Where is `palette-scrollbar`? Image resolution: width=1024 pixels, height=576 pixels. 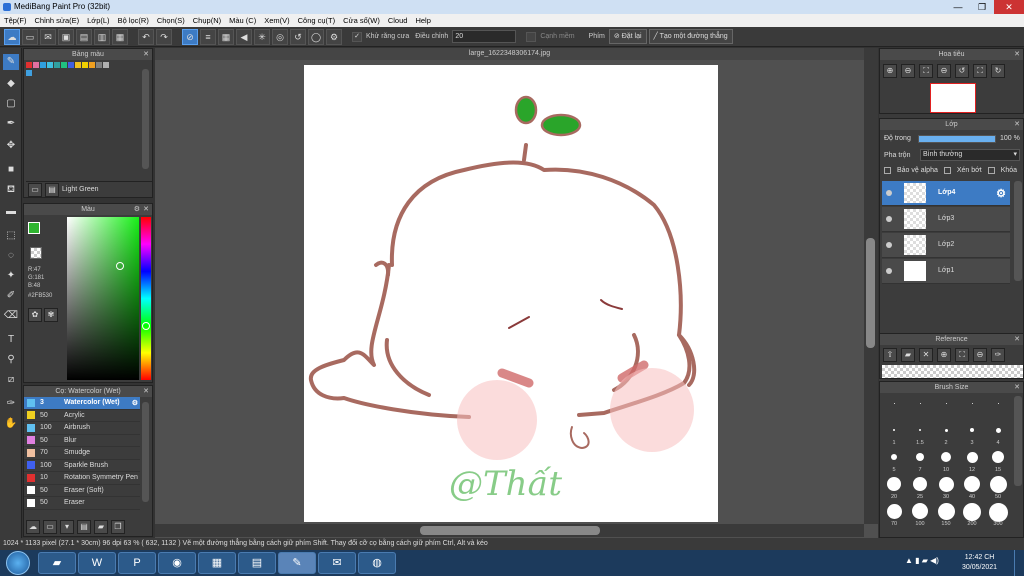 palette-scrollbar is located at coordinates (145, 119).